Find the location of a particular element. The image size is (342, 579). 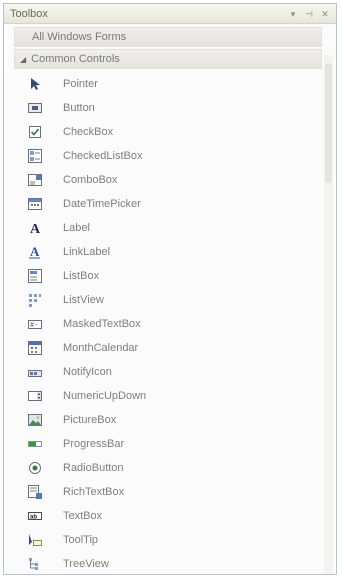

titlebar: Toolbox ▾ ⊣ ✕ is located at coordinates (170, 14).